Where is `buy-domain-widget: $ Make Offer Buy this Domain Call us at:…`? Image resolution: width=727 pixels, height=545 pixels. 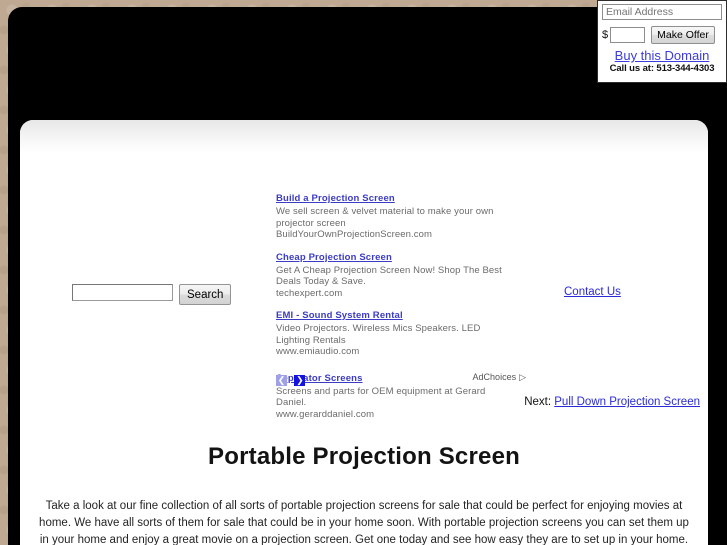
buy-domain-widget: $ Make Offer Buy this Domain Call us at:… is located at coordinates (662, 41).